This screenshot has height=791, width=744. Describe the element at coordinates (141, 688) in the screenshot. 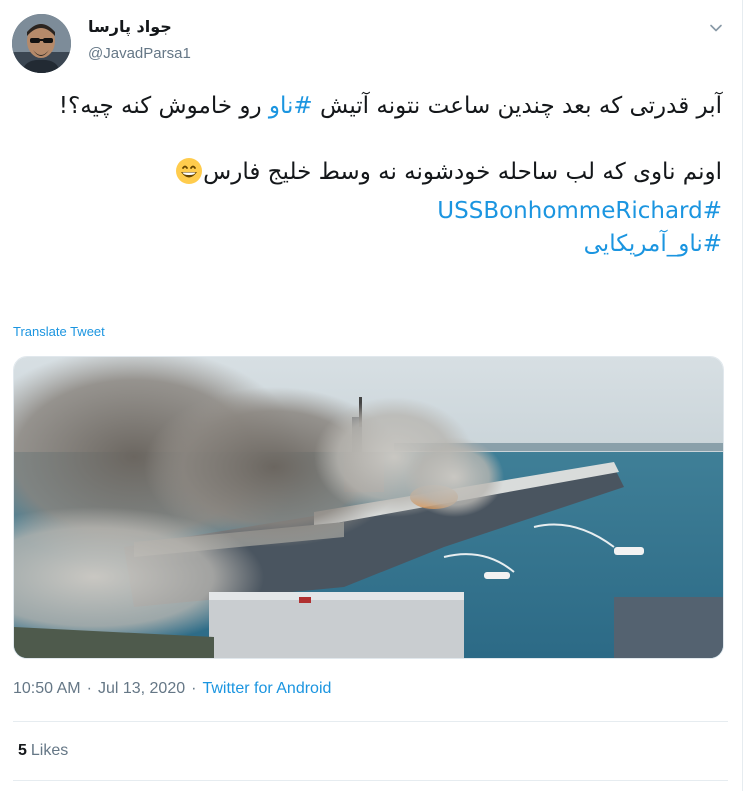

I see `tweet-date: Jul 13, 2020` at that location.